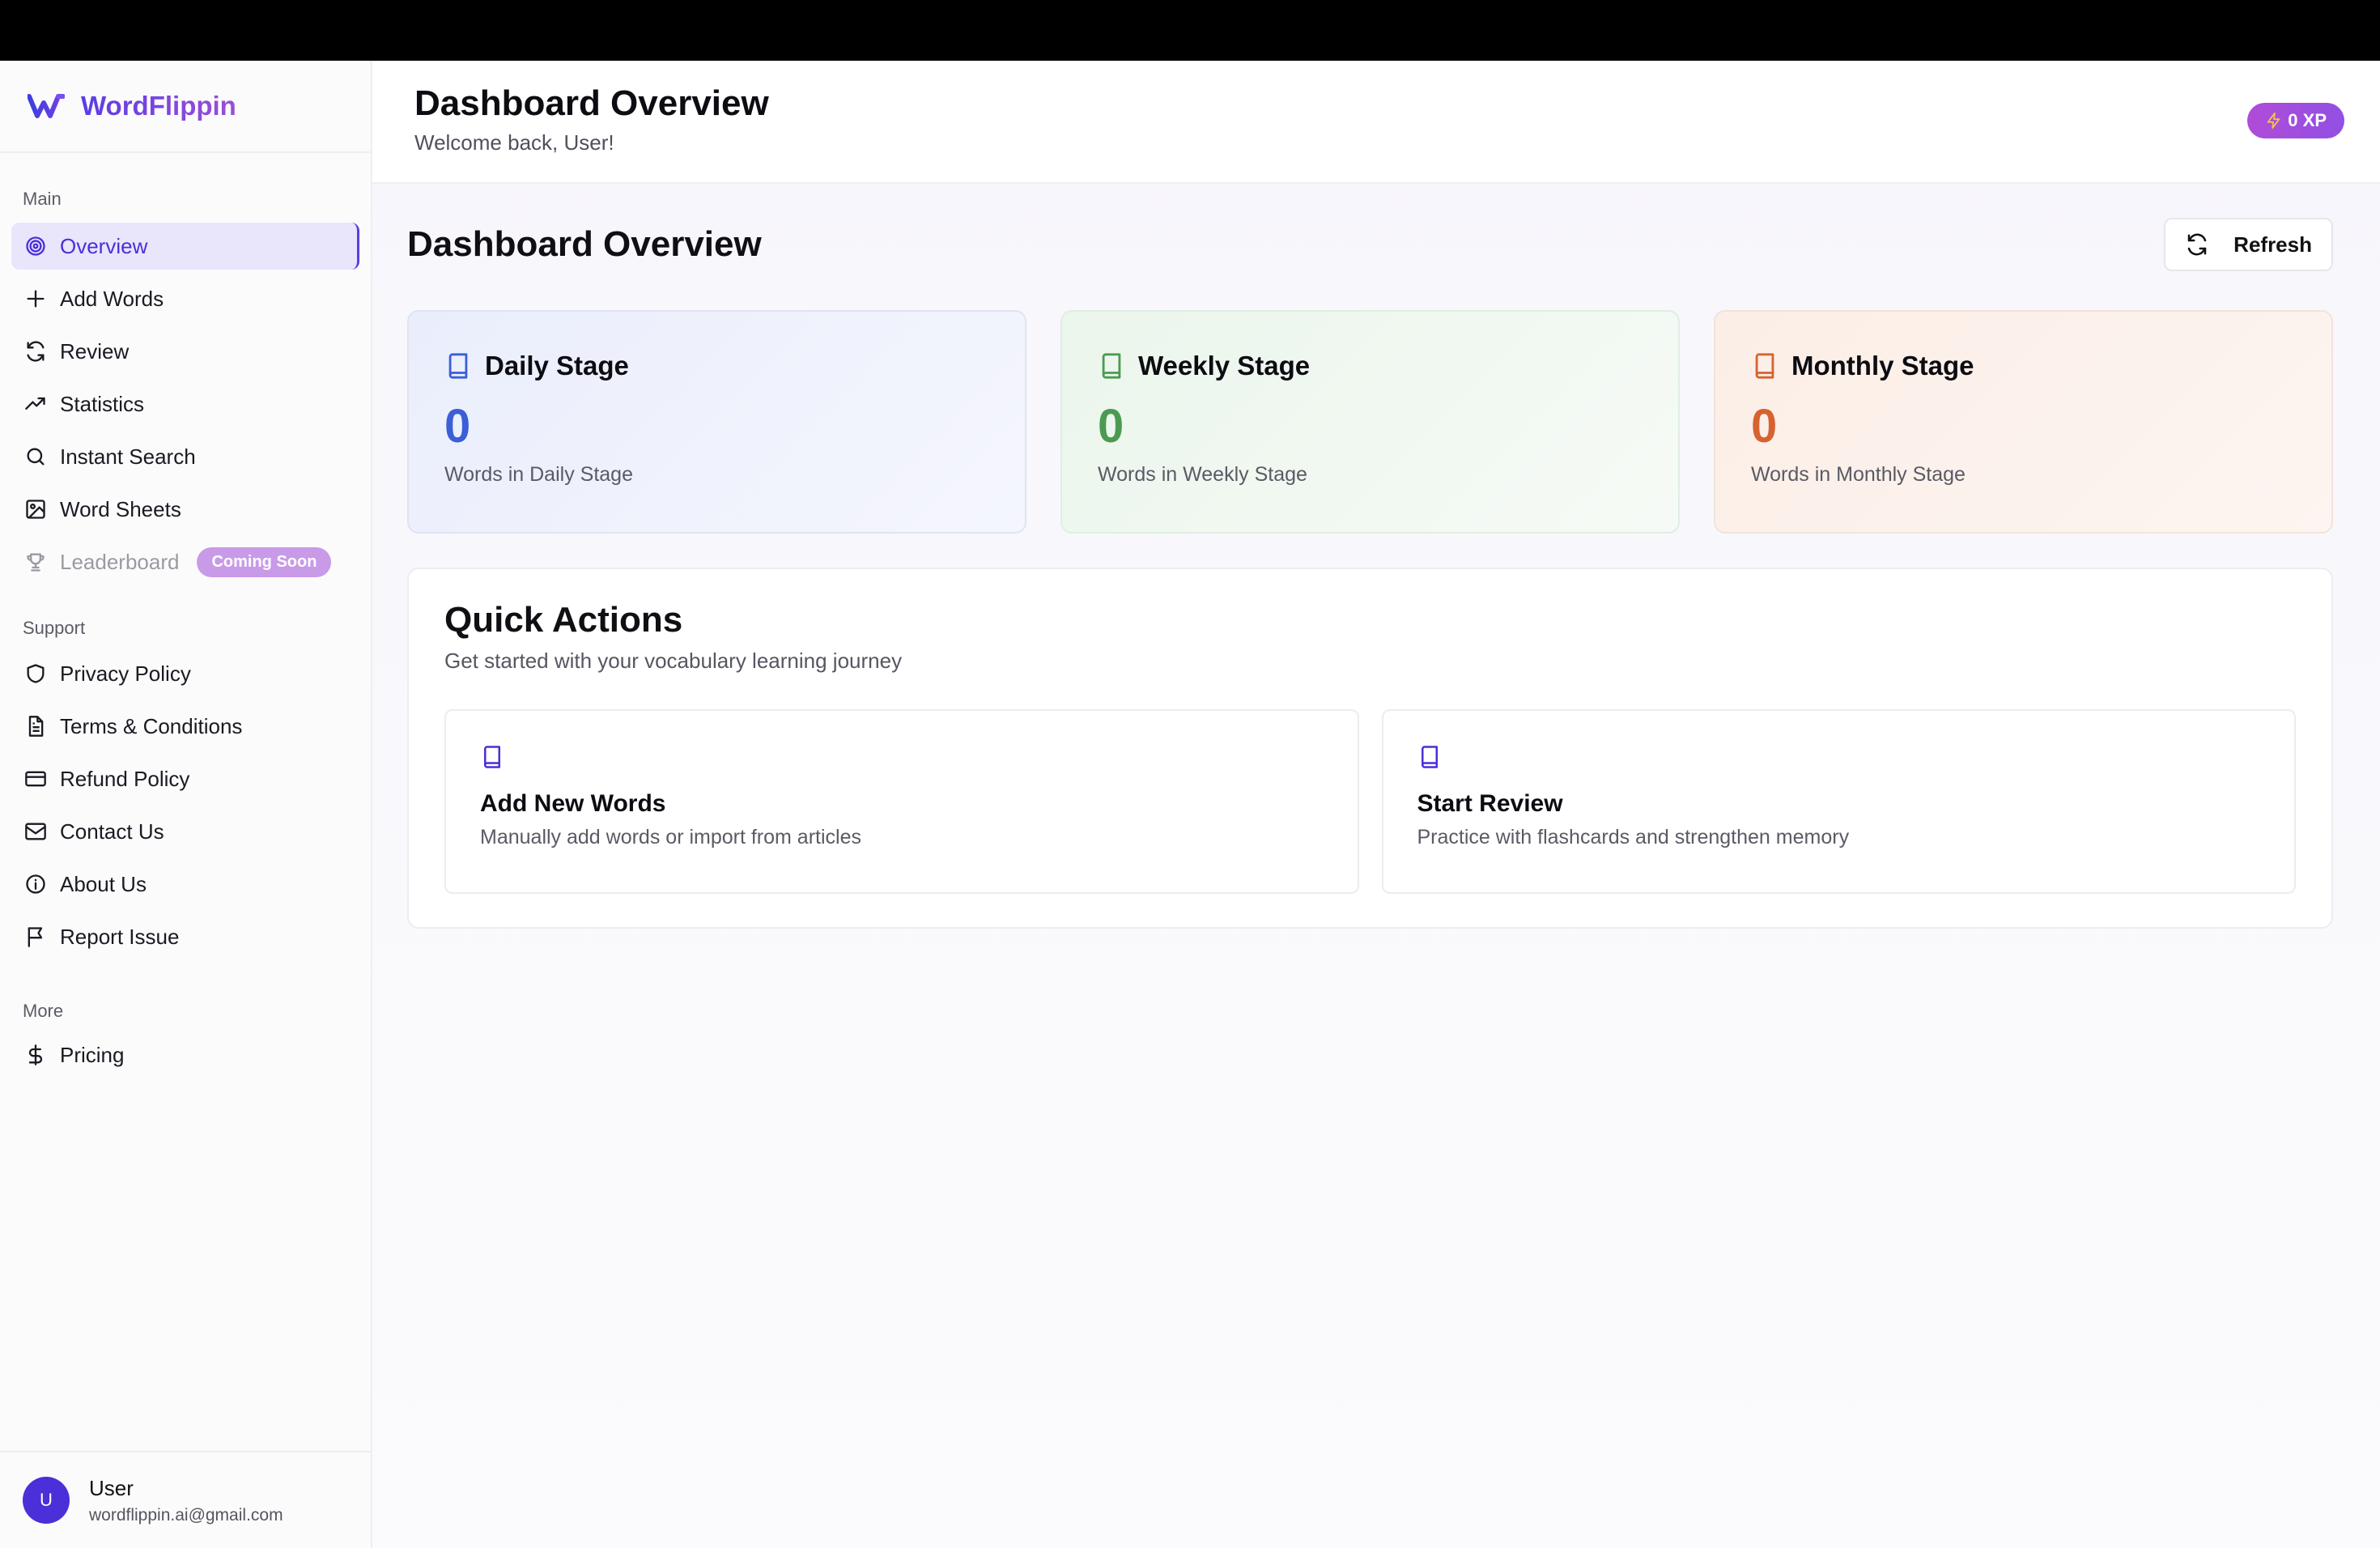  I want to click on document-icon, so click(35, 727).